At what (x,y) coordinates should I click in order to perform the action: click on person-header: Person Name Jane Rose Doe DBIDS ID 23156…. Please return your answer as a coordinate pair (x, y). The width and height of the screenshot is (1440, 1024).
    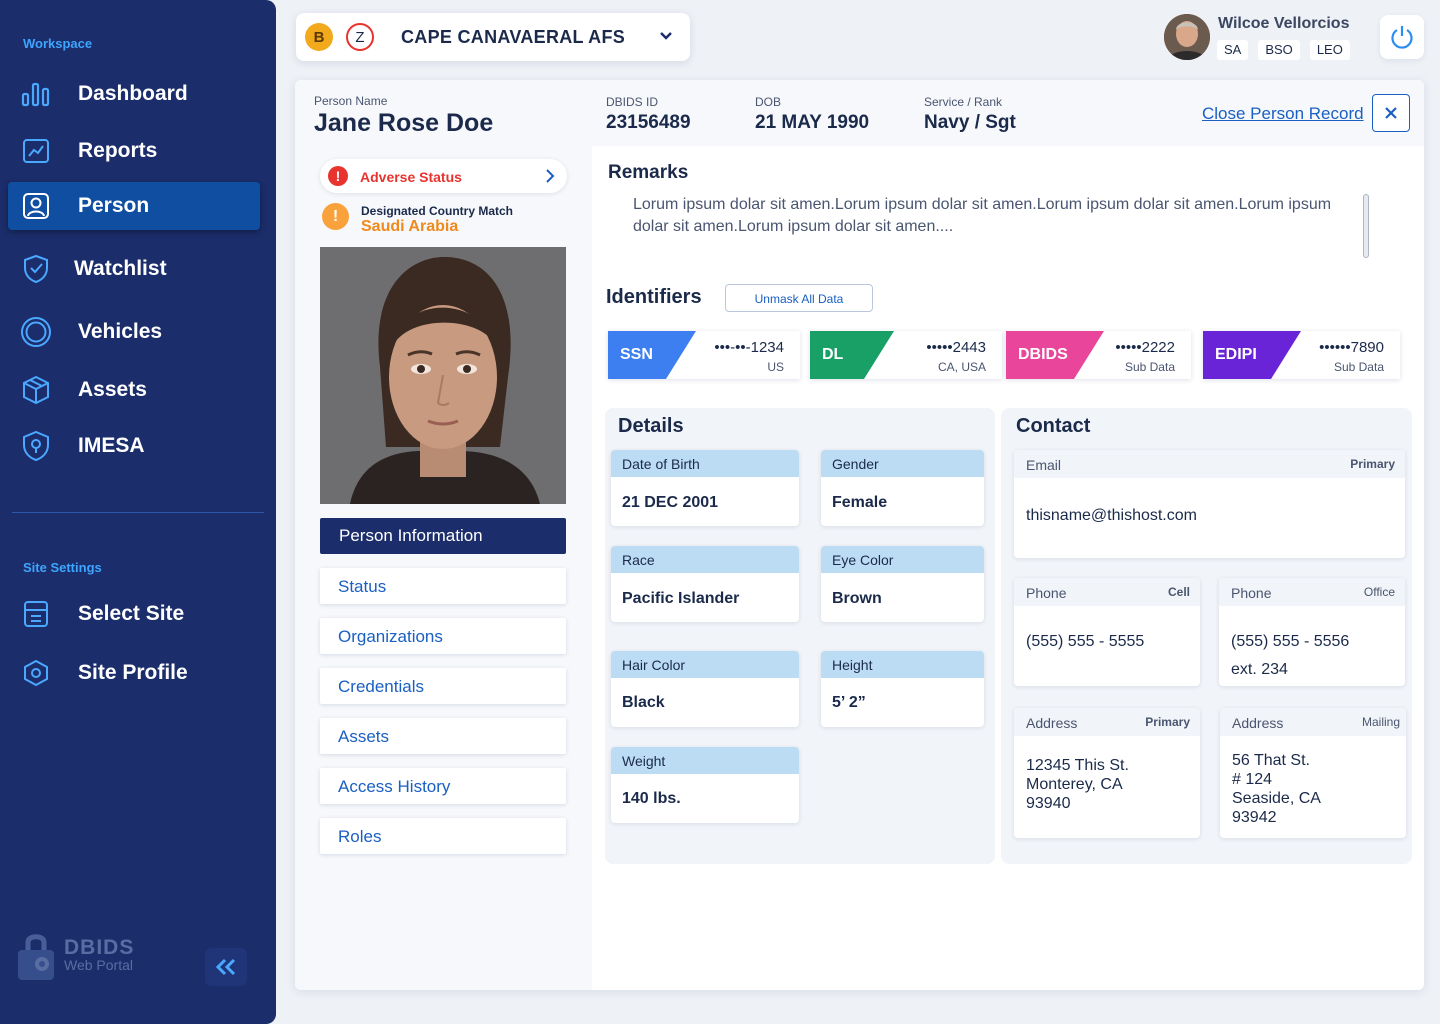
    Looking at the image, I should click on (859, 113).